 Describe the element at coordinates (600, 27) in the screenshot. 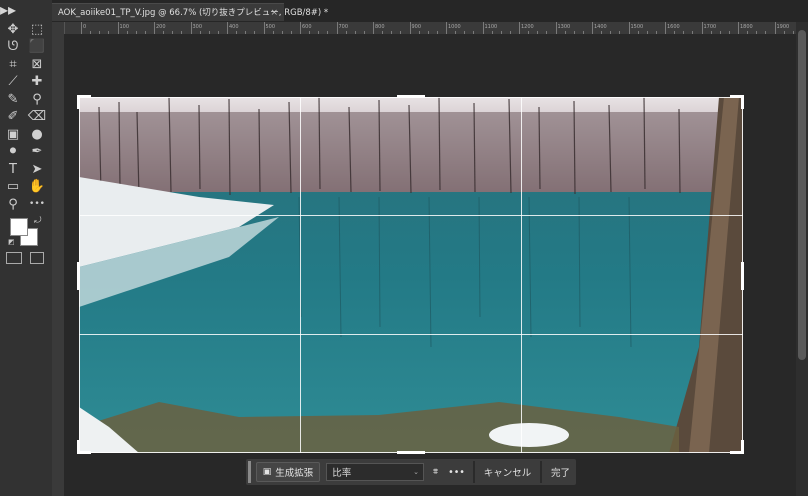

I see `ruler-label: 1400` at that location.